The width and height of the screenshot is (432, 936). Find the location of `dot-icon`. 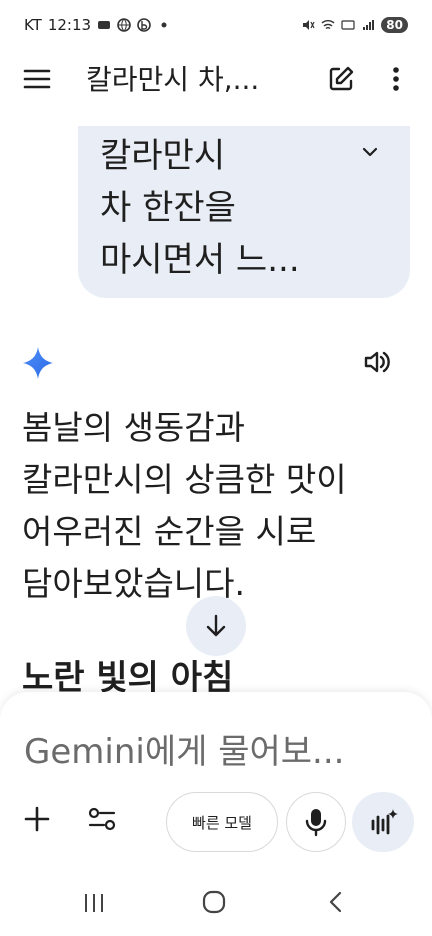

dot-icon is located at coordinates (164, 25).